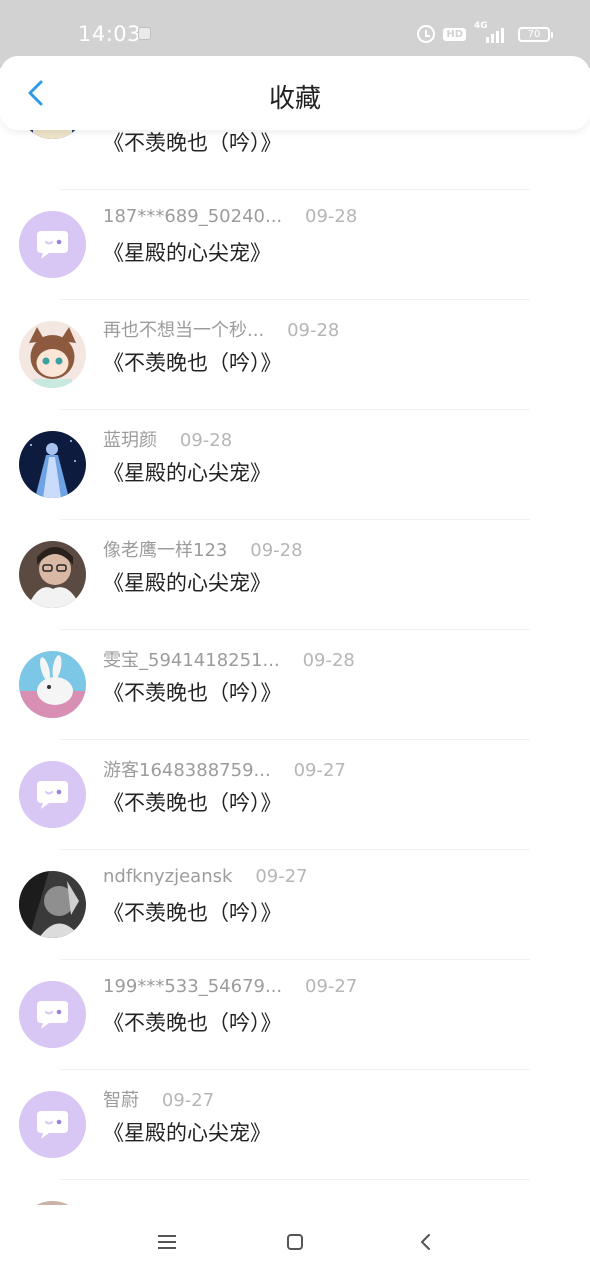  I want to click on page-title: 收藏, so click(294, 99).